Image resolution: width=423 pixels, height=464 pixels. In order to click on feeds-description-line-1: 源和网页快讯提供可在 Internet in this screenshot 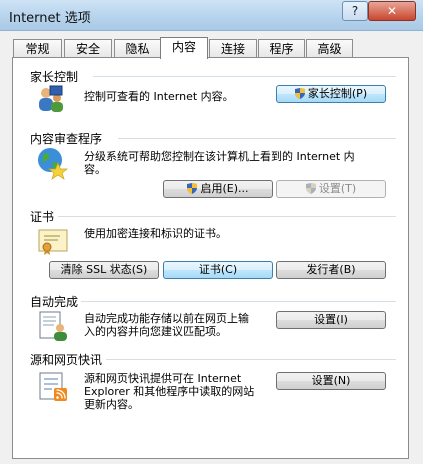, I will do `click(163, 378)`.